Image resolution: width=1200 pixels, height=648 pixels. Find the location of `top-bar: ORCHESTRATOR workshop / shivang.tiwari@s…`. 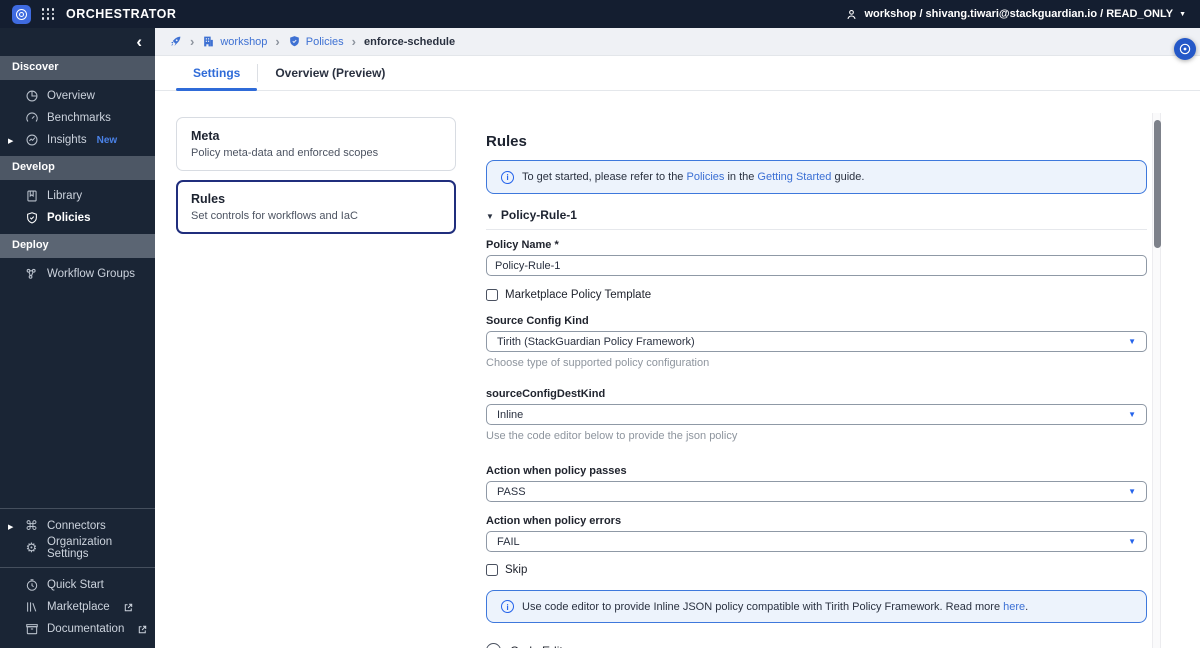

top-bar: ORCHESTRATOR workshop / shivang.tiwari@s… is located at coordinates (600, 14).